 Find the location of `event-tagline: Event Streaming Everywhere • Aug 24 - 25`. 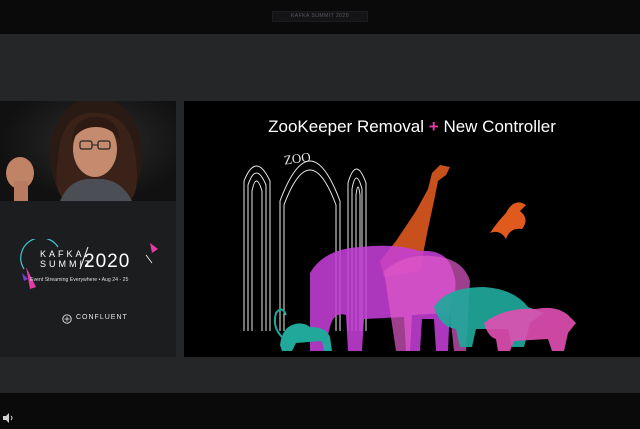

event-tagline: Event Streaming Everywhere • Aug 24 - 25 is located at coordinates (79, 280).